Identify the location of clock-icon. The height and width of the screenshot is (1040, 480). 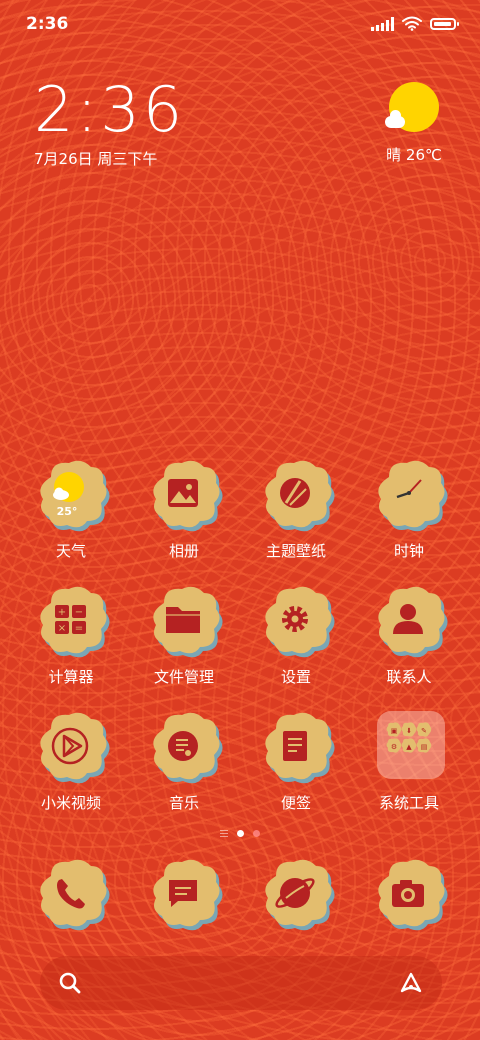
(409, 495).